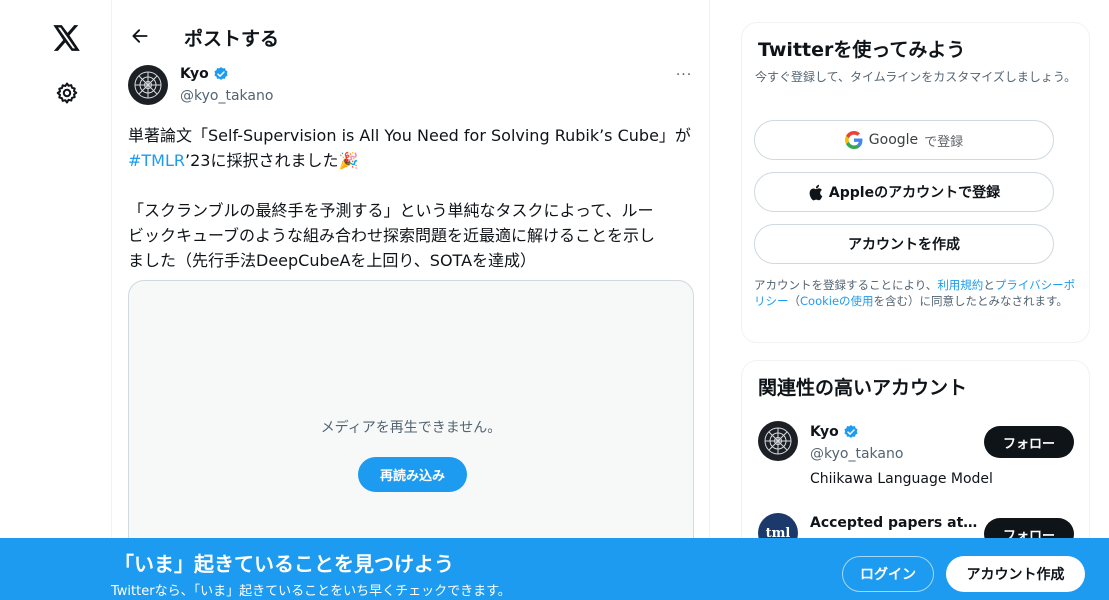 The width and height of the screenshot is (1109, 600). Describe the element at coordinates (156, 160) in the screenshot. I see `hashtag-link: #TMLR` at that location.